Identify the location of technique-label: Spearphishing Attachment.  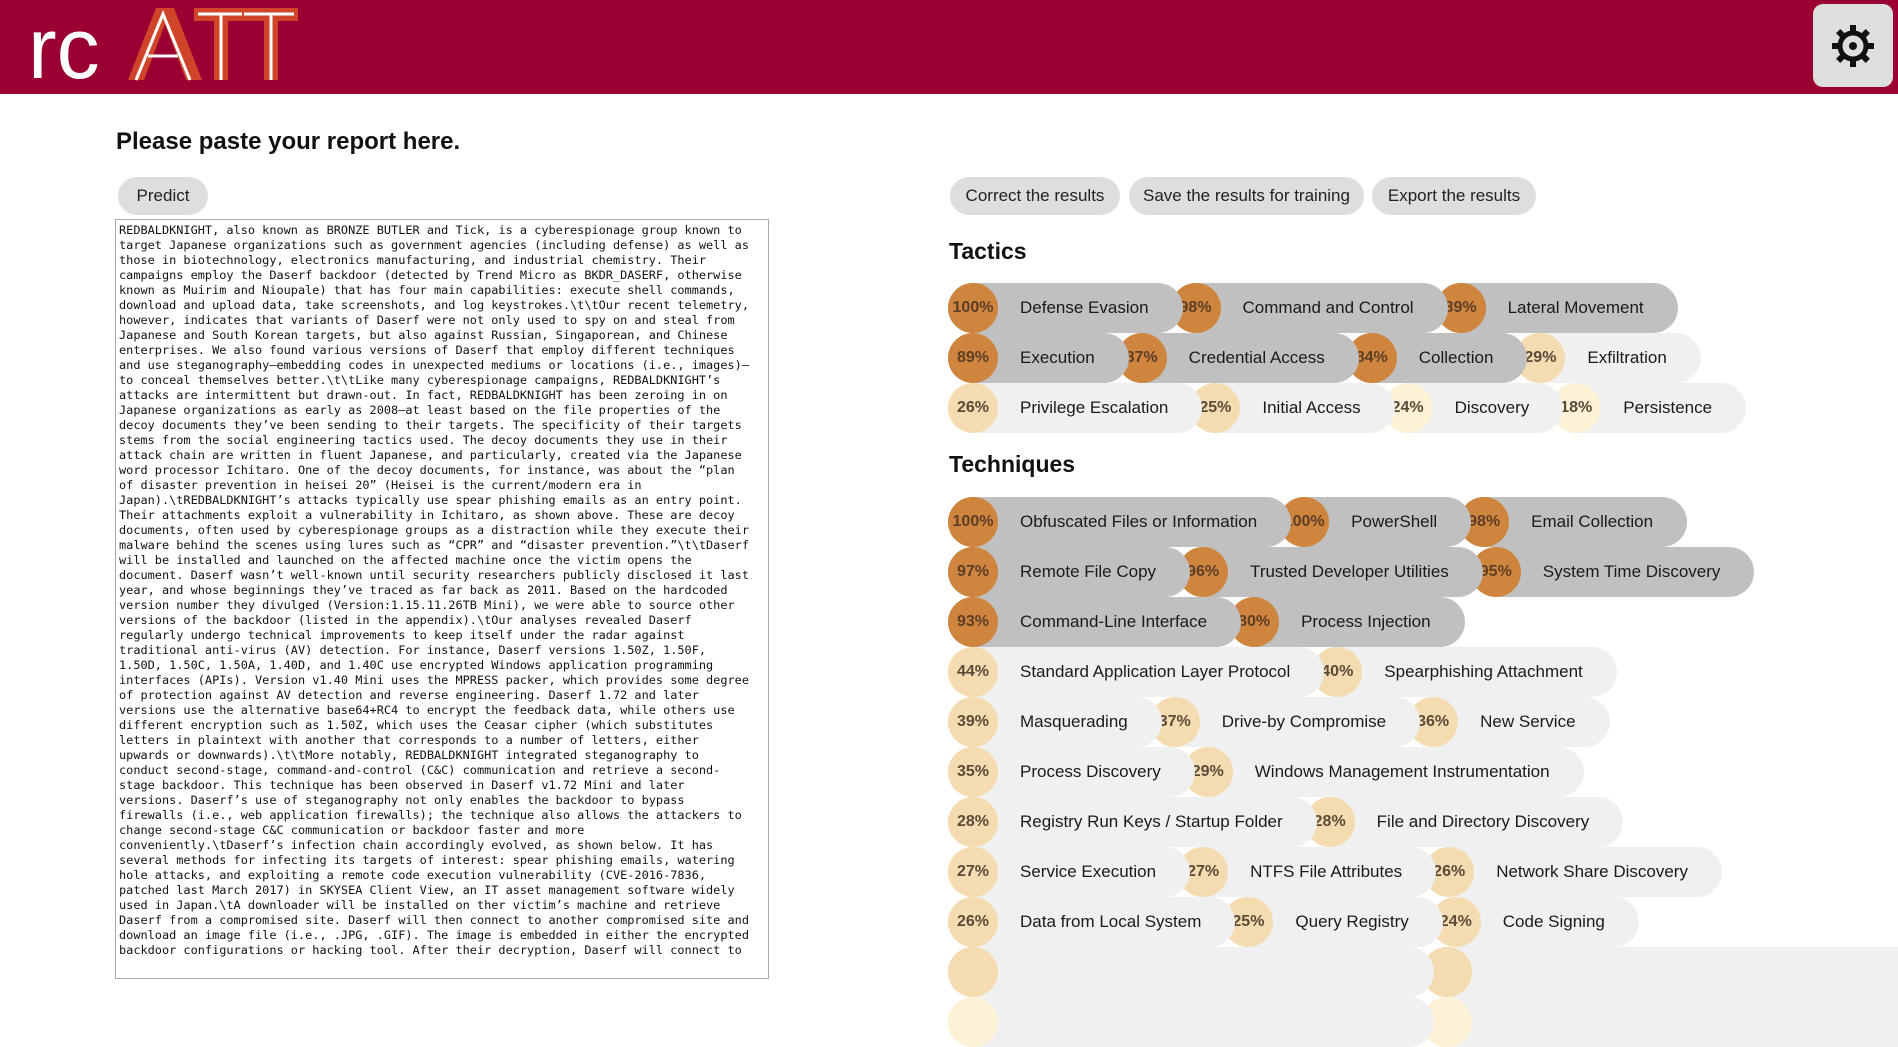
(1483, 671).